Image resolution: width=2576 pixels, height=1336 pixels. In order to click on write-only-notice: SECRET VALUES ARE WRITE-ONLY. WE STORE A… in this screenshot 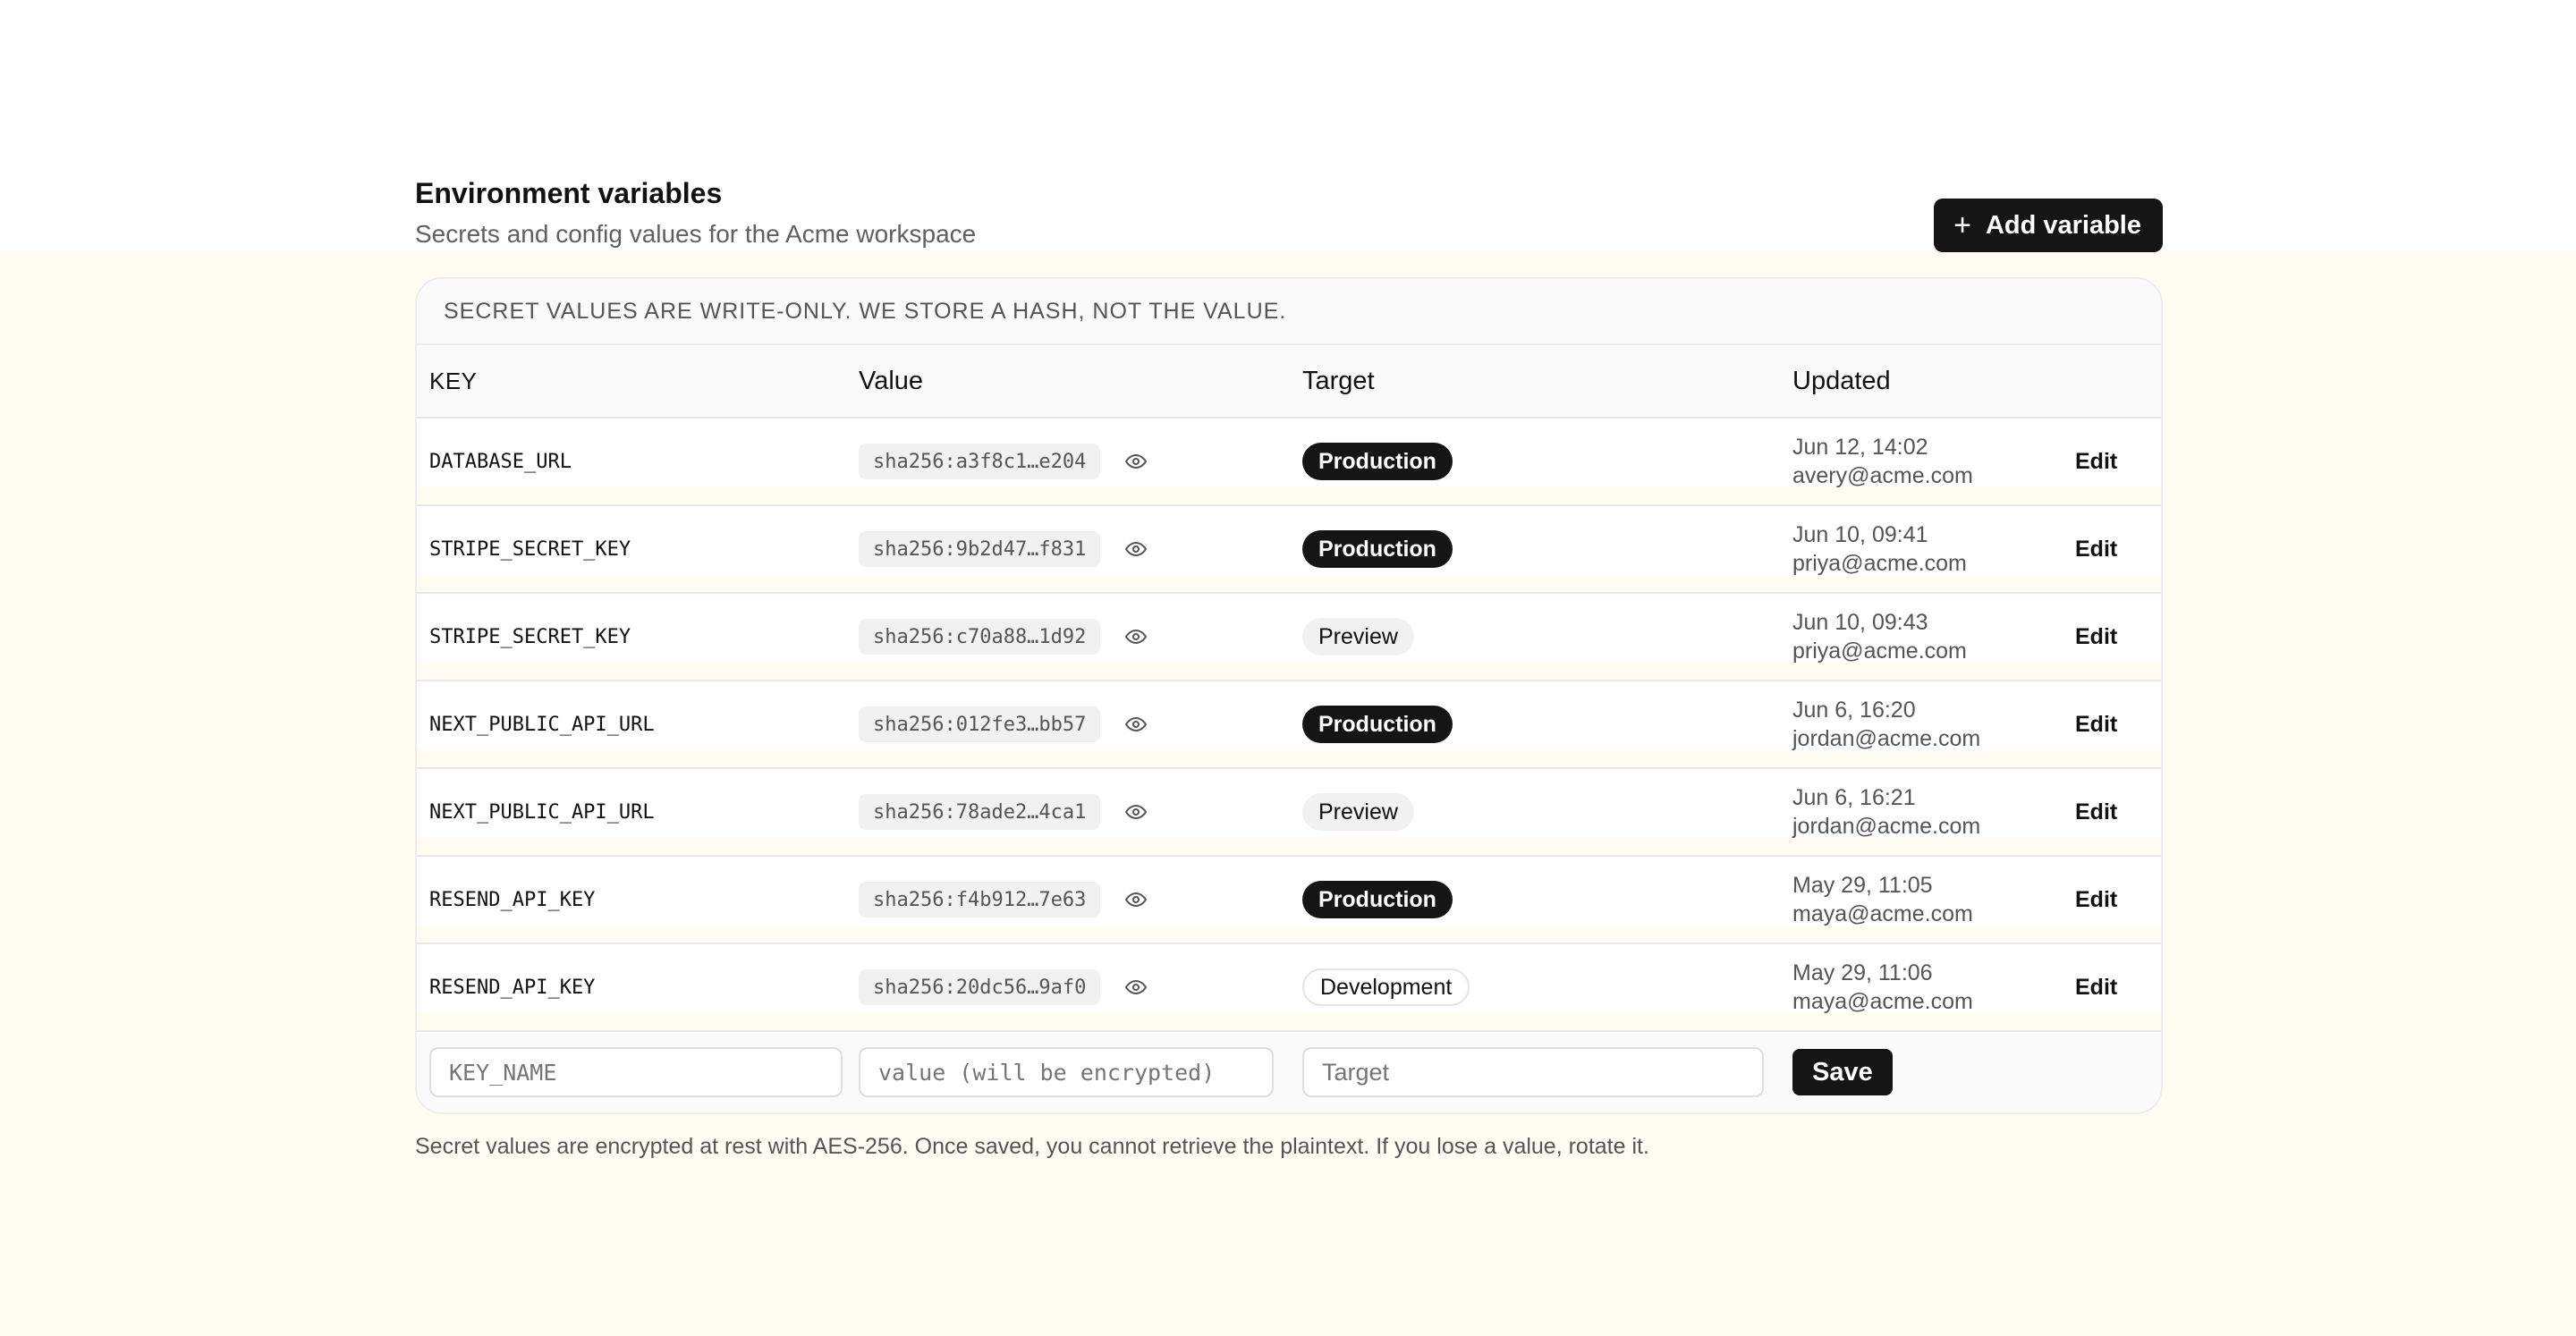, I will do `click(1289, 312)`.